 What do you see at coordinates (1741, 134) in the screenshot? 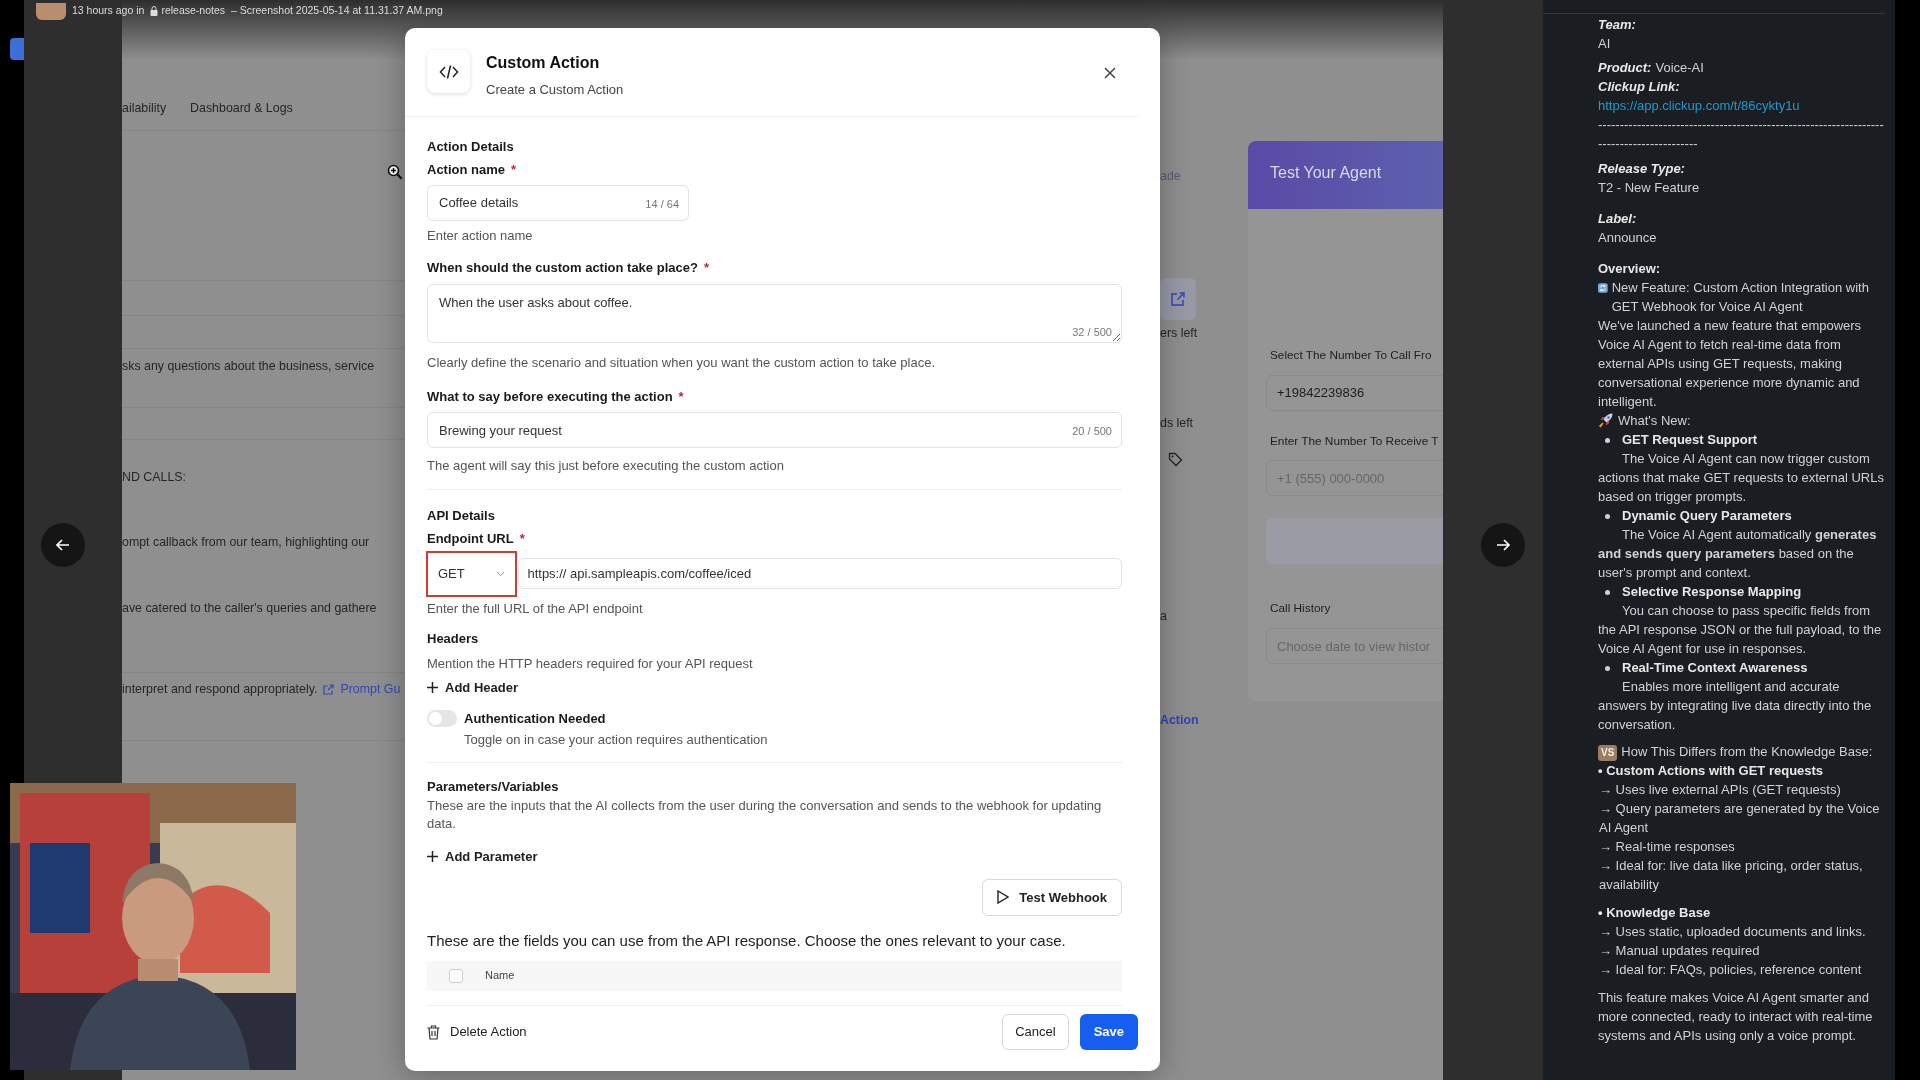
I see `dashed-rule-text: -----------------------------------------------------------------------------------------` at bounding box center [1741, 134].